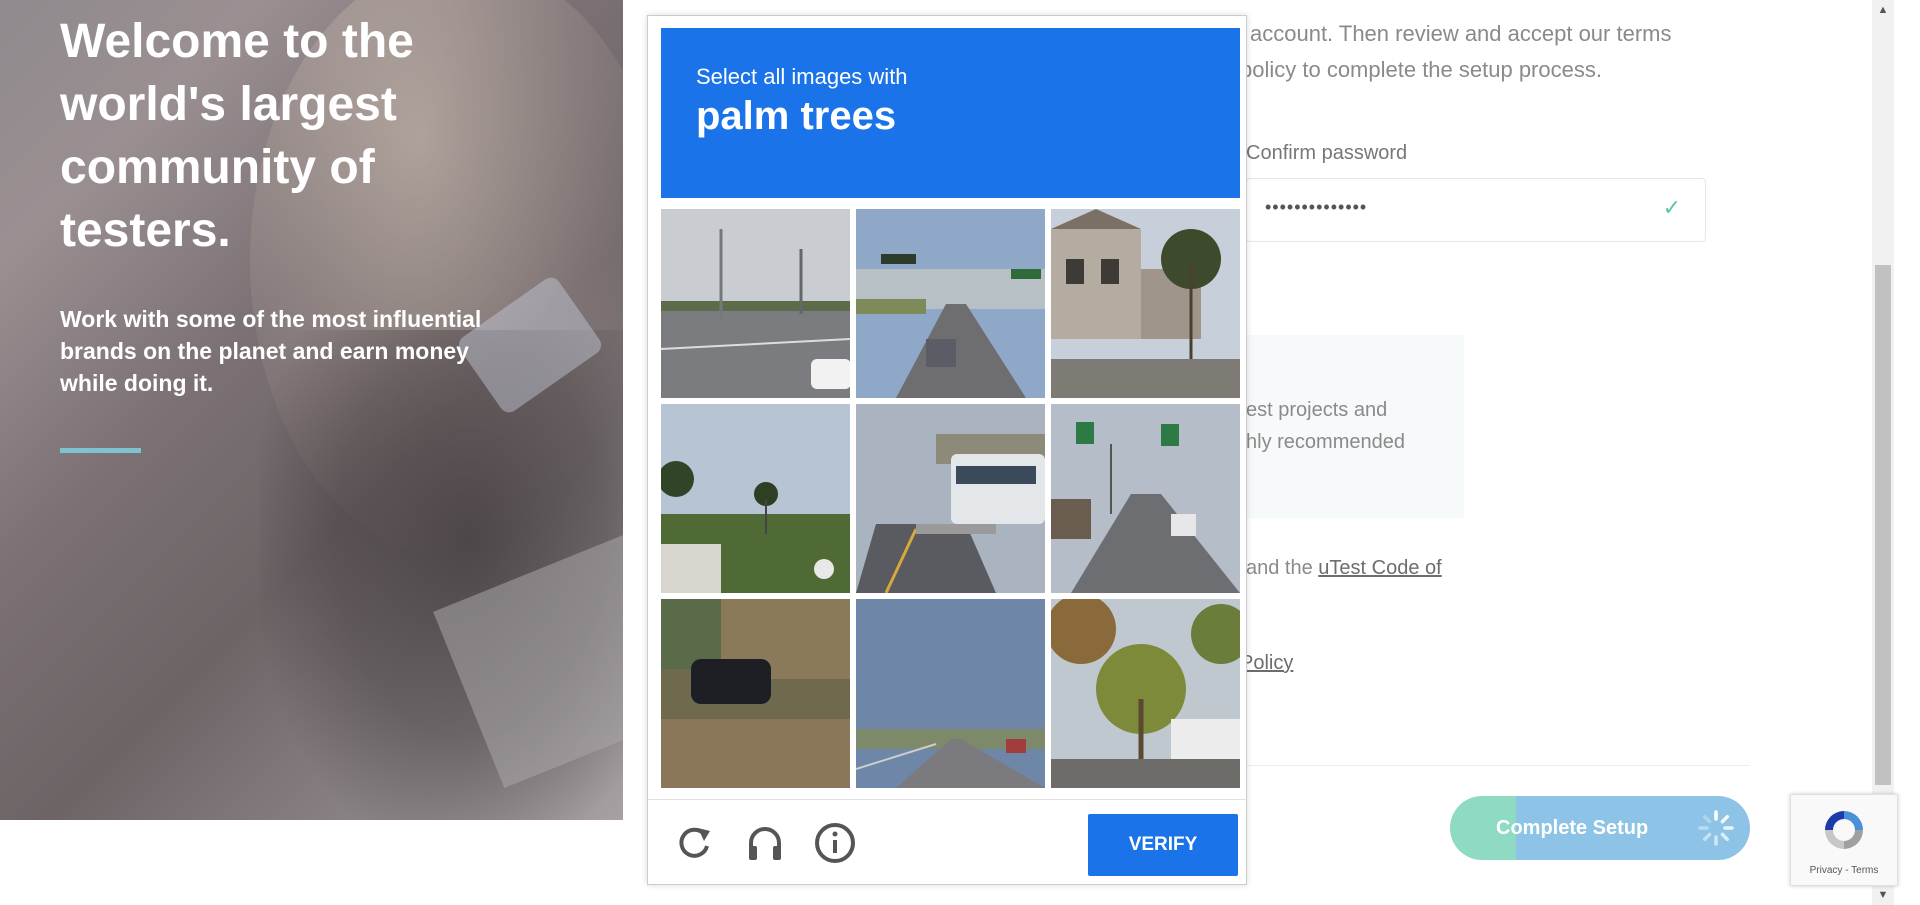  What do you see at coordinates (1844, 870) in the screenshot?
I see `recaptcha-links: Privacy - Terms` at bounding box center [1844, 870].